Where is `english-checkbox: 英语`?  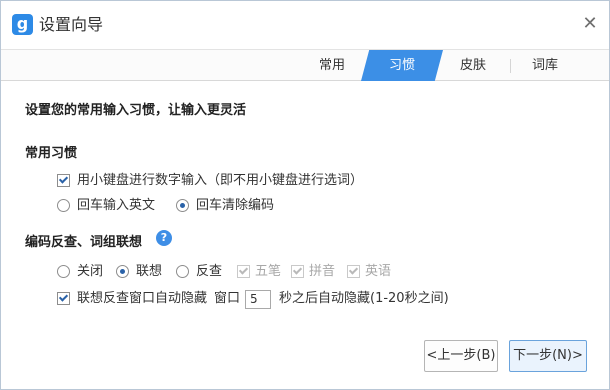 english-checkbox: 英语 is located at coordinates (372, 272).